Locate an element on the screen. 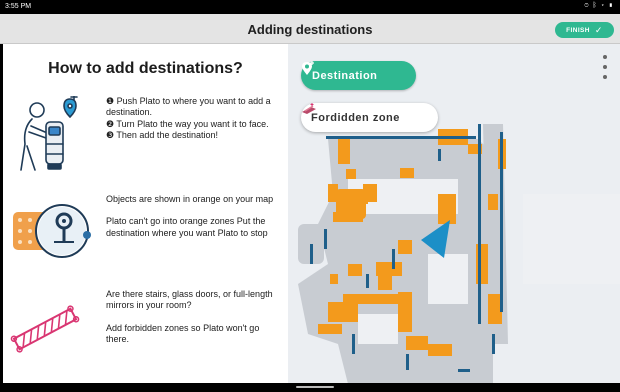 Image resolution: width=620 pixels, height=392 pixels. battery-icon: ▮ is located at coordinates (611, 5).